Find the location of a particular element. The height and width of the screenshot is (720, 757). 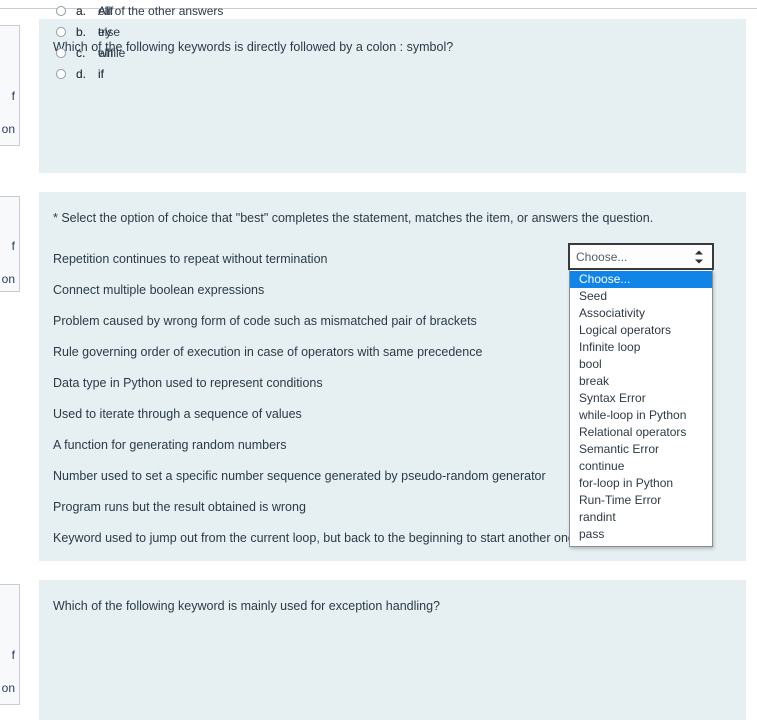

nav-stub-2-line-2: on is located at coordinates (8, 279).